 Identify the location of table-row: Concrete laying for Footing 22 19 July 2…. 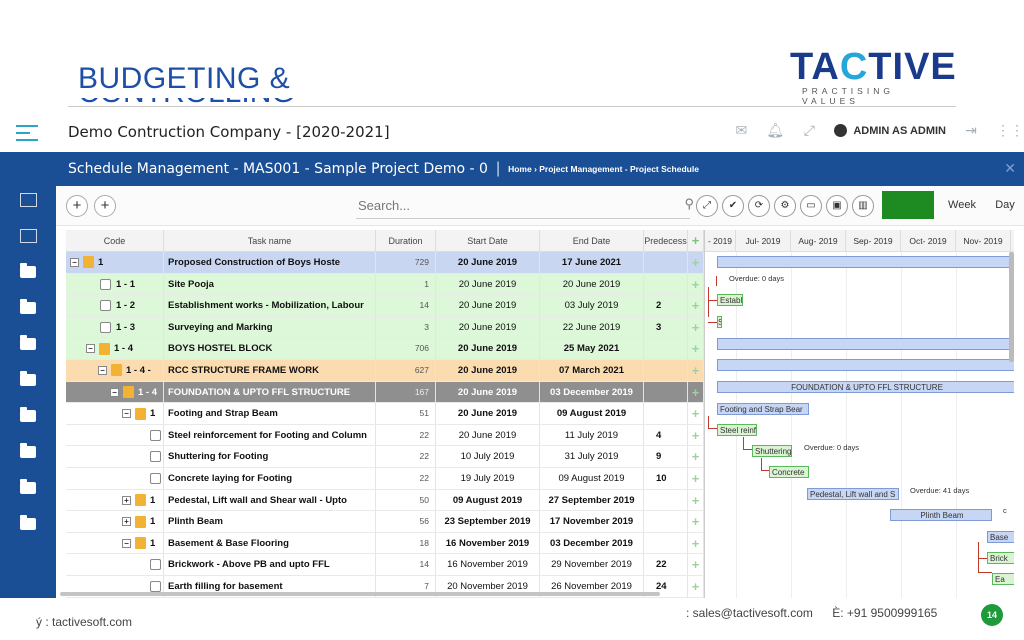
(385, 478).